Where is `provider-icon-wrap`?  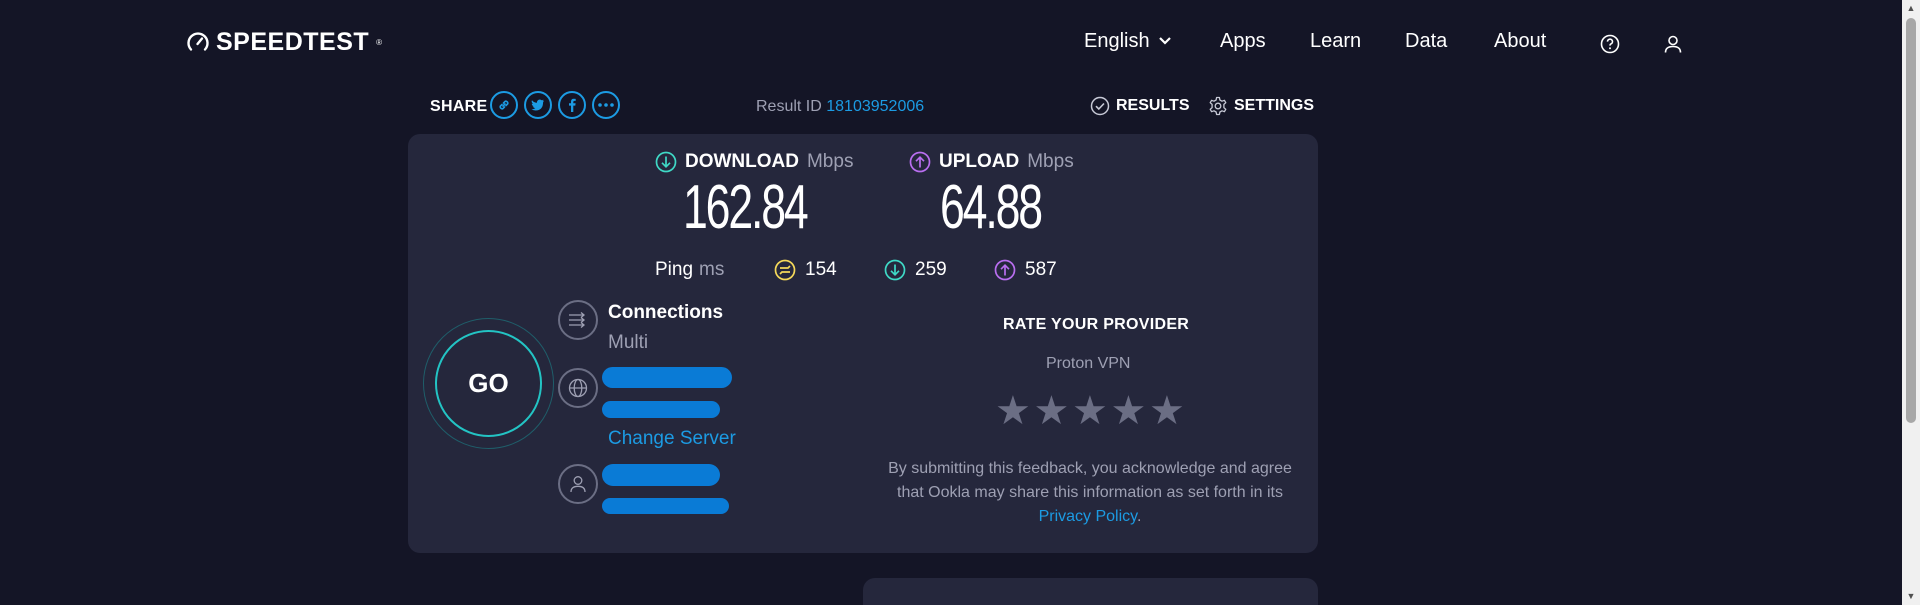 provider-icon-wrap is located at coordinates (578, 484).